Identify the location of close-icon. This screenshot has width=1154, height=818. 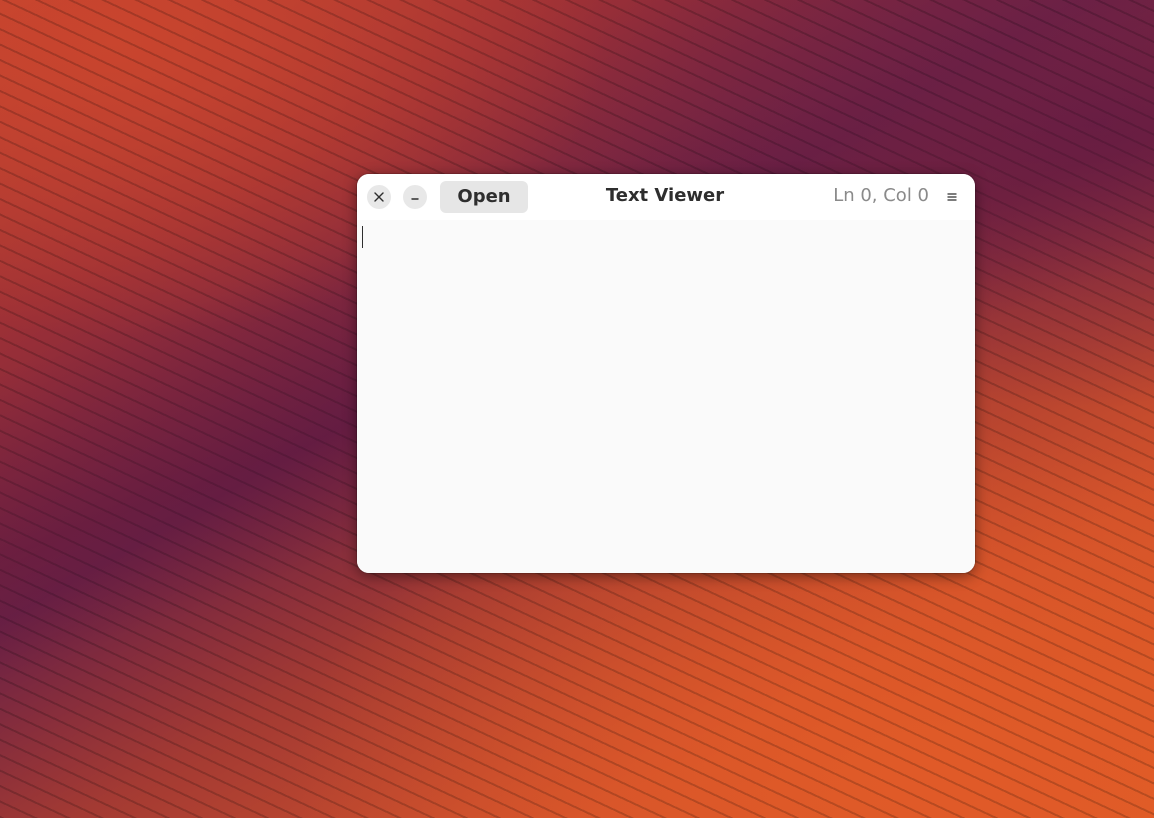
(379, 197).